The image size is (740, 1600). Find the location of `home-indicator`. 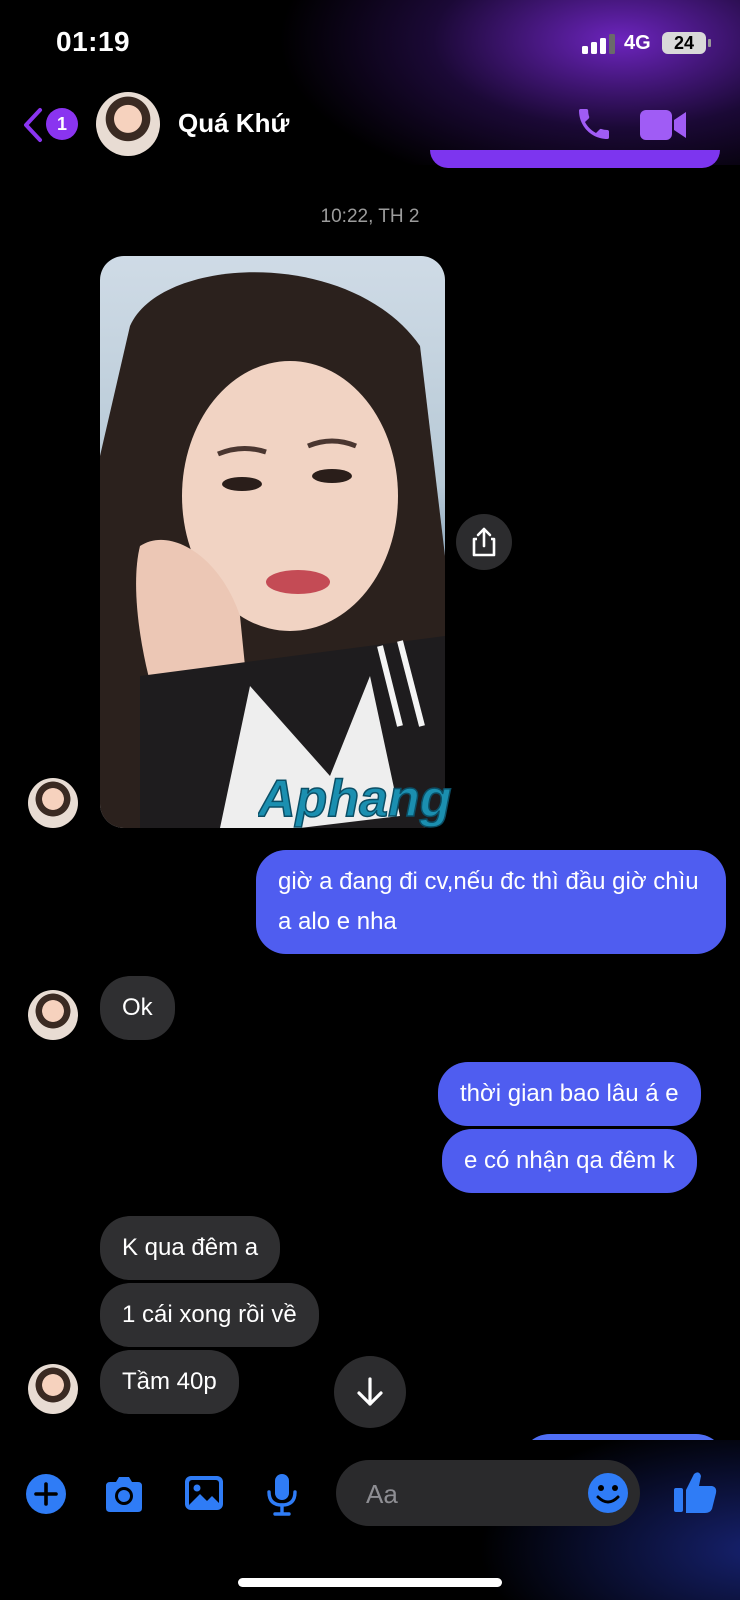

home-indicator is located at coordinates (370, 1582).